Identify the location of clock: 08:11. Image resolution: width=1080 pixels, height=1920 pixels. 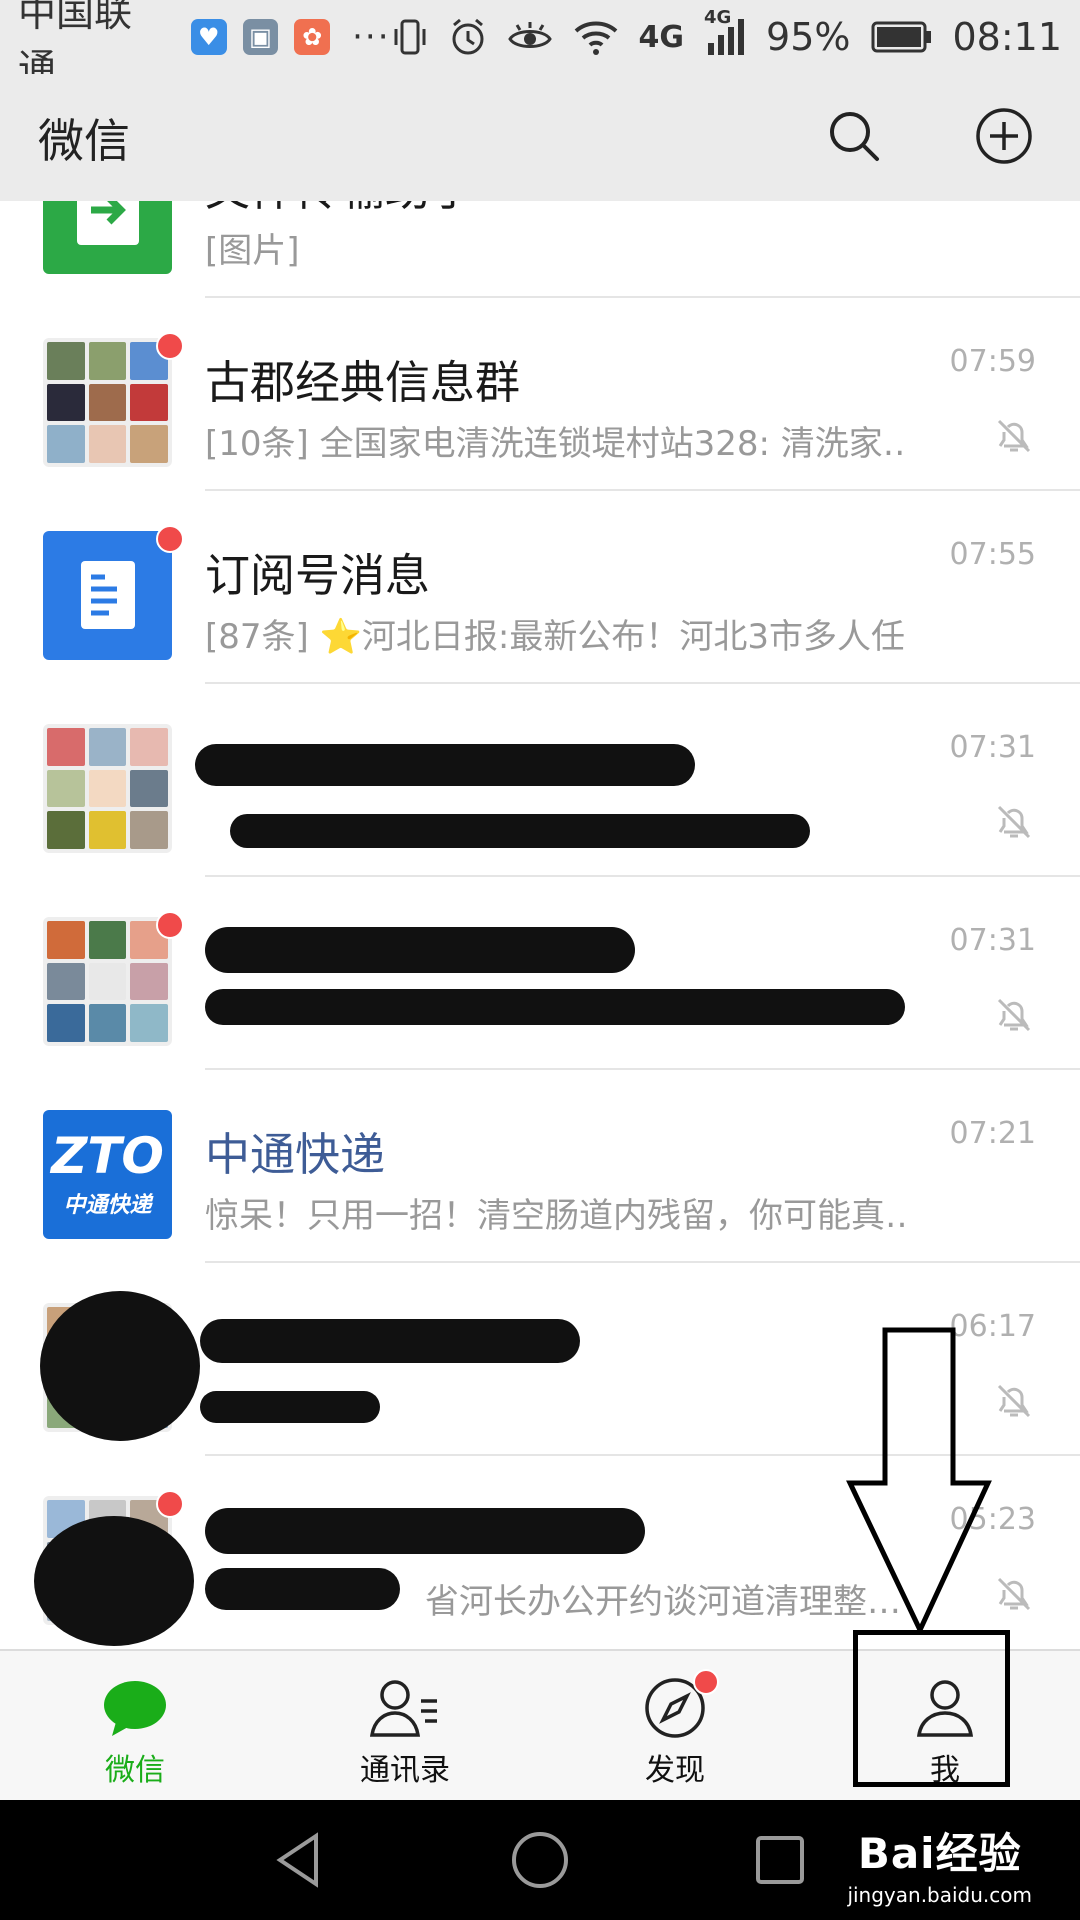
(1007, 37).